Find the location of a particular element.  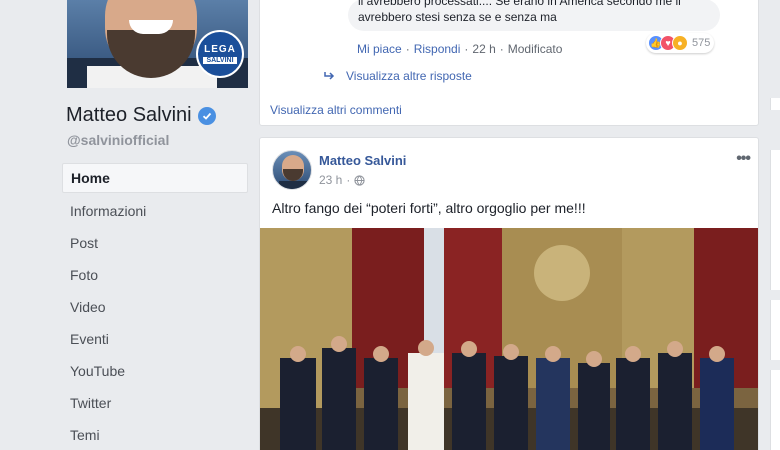

page-name-text: Matteo Salvini is located at coordinates (129, 115).